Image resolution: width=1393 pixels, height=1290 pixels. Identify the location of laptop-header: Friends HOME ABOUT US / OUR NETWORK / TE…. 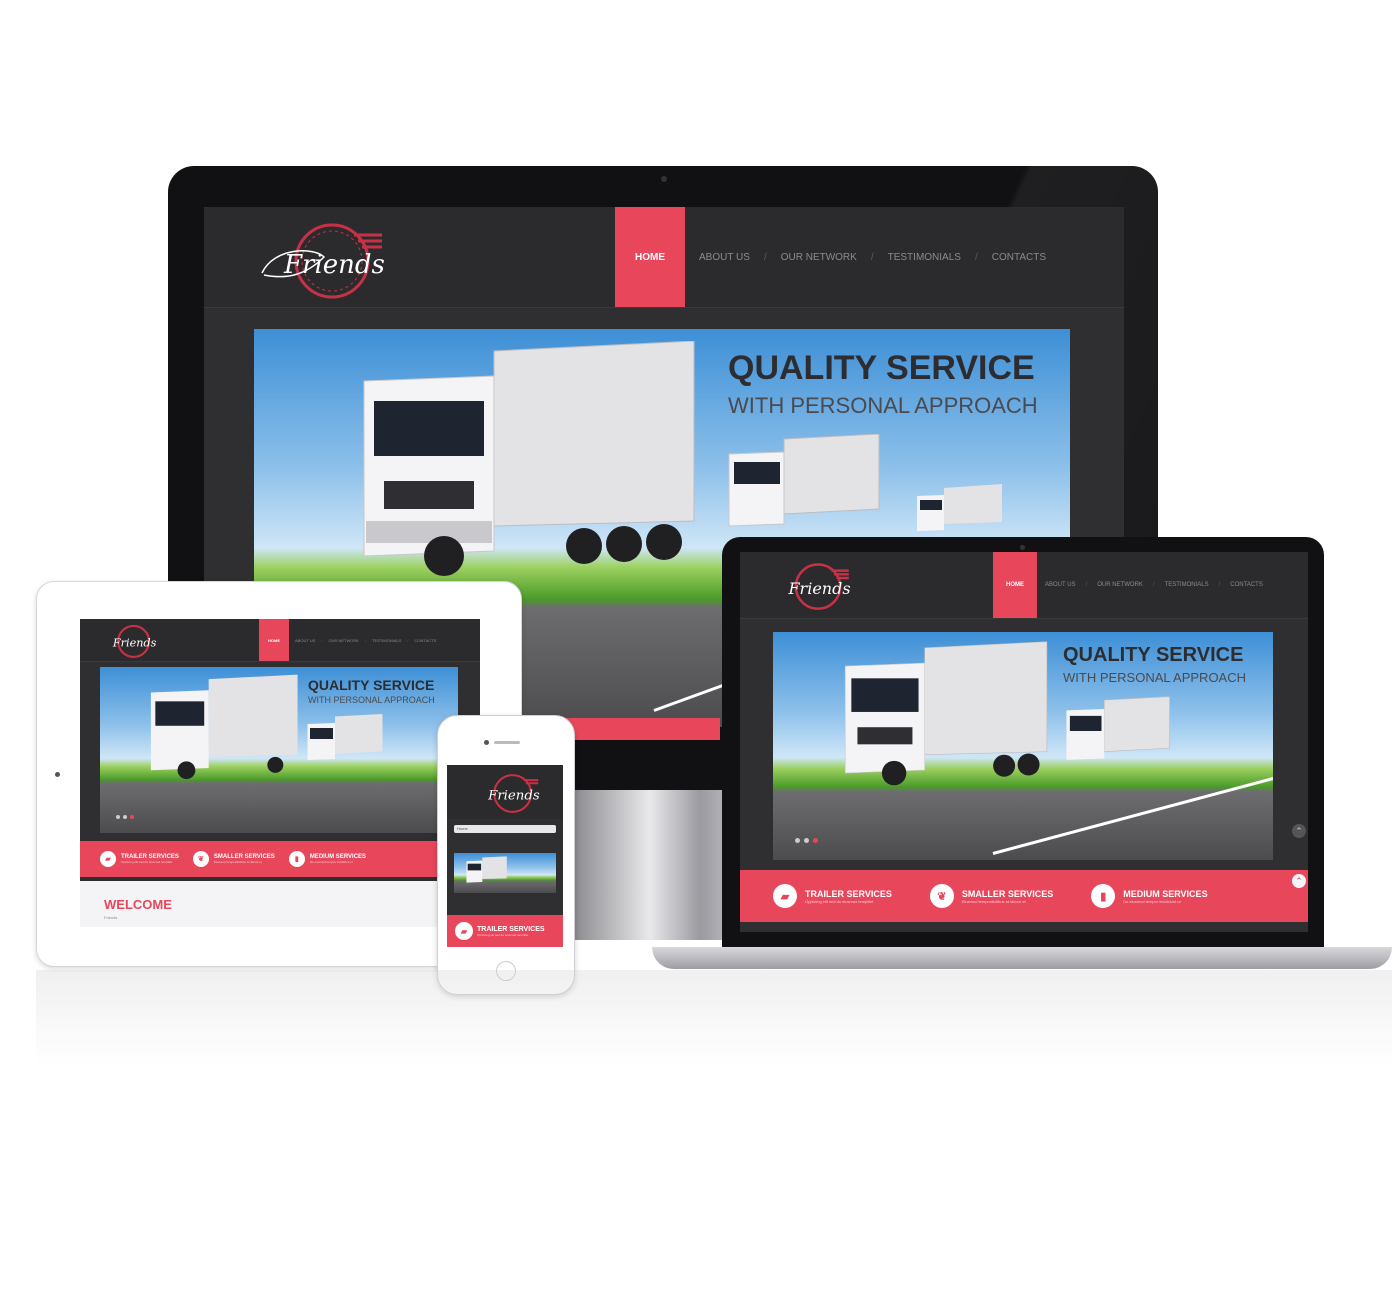
(1024, 585).